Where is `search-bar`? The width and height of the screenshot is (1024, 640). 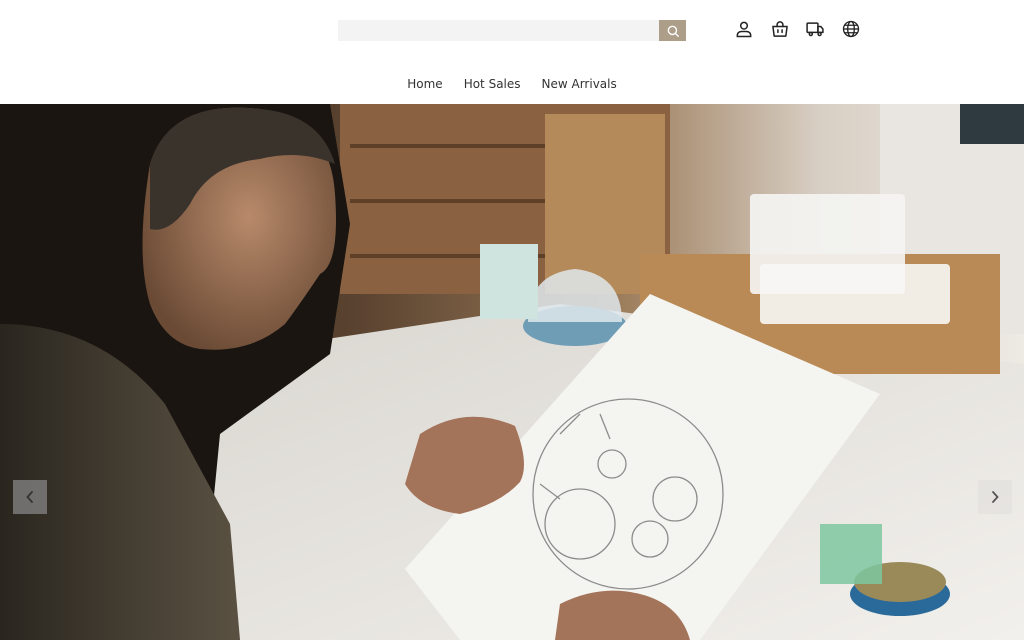 search-bar is located at coordinates (512, 30).